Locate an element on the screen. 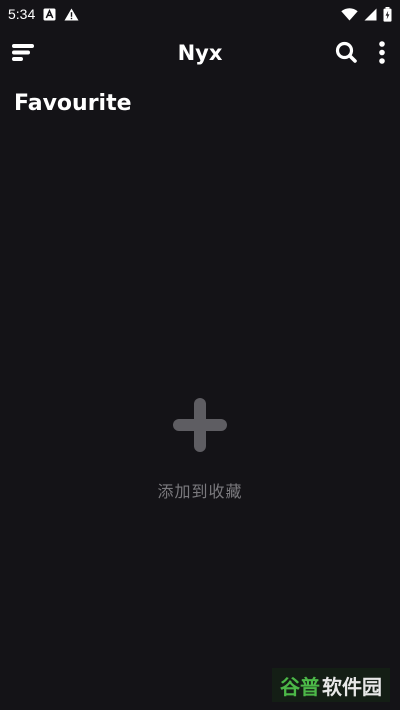 This screenshot has height=710, width=400. plus-icon is located at coordinates (200, 427).